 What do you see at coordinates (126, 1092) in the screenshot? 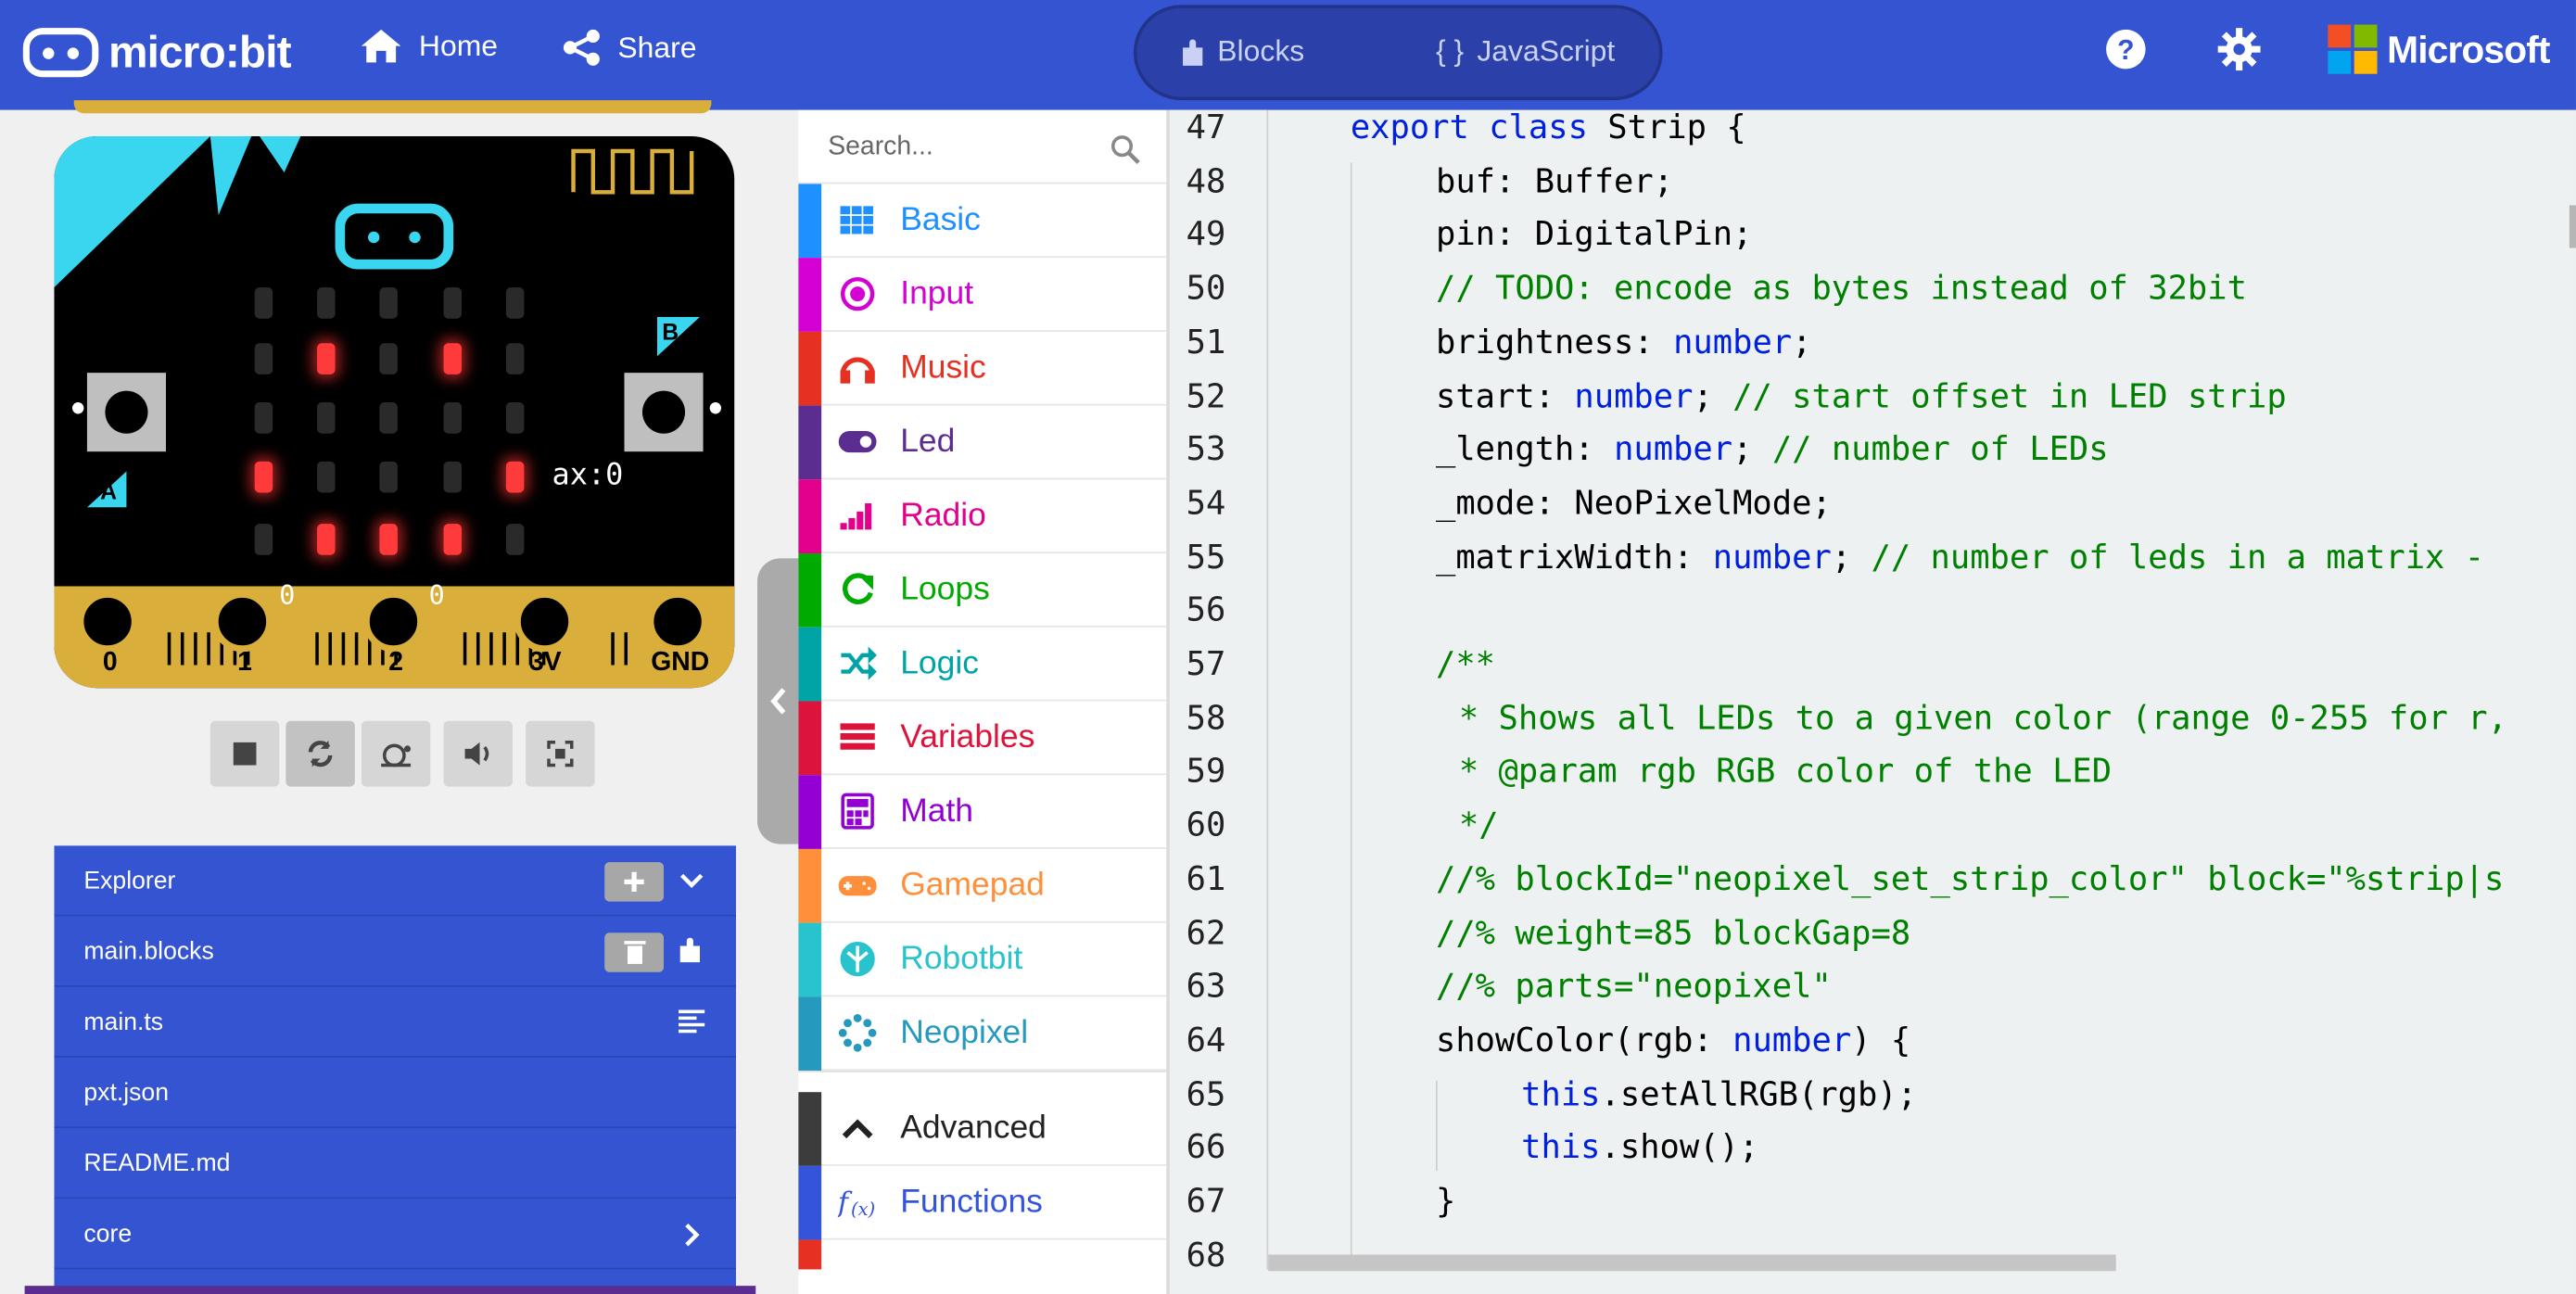
I see `file-name: pxt.json` at bounding box center [126, 1092].